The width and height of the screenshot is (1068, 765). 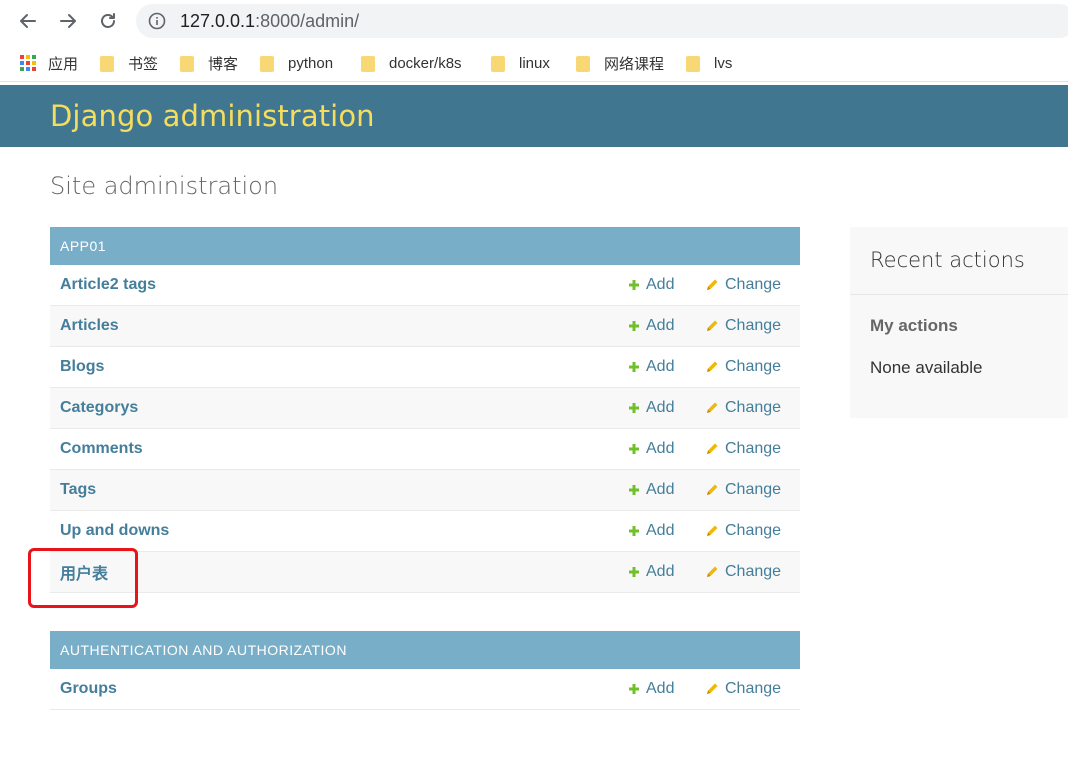 What do you see at coordinates (947, 260) in the screenshot?
I see `recent-actions-title: Recent actions` at bounding box center [947, 260].